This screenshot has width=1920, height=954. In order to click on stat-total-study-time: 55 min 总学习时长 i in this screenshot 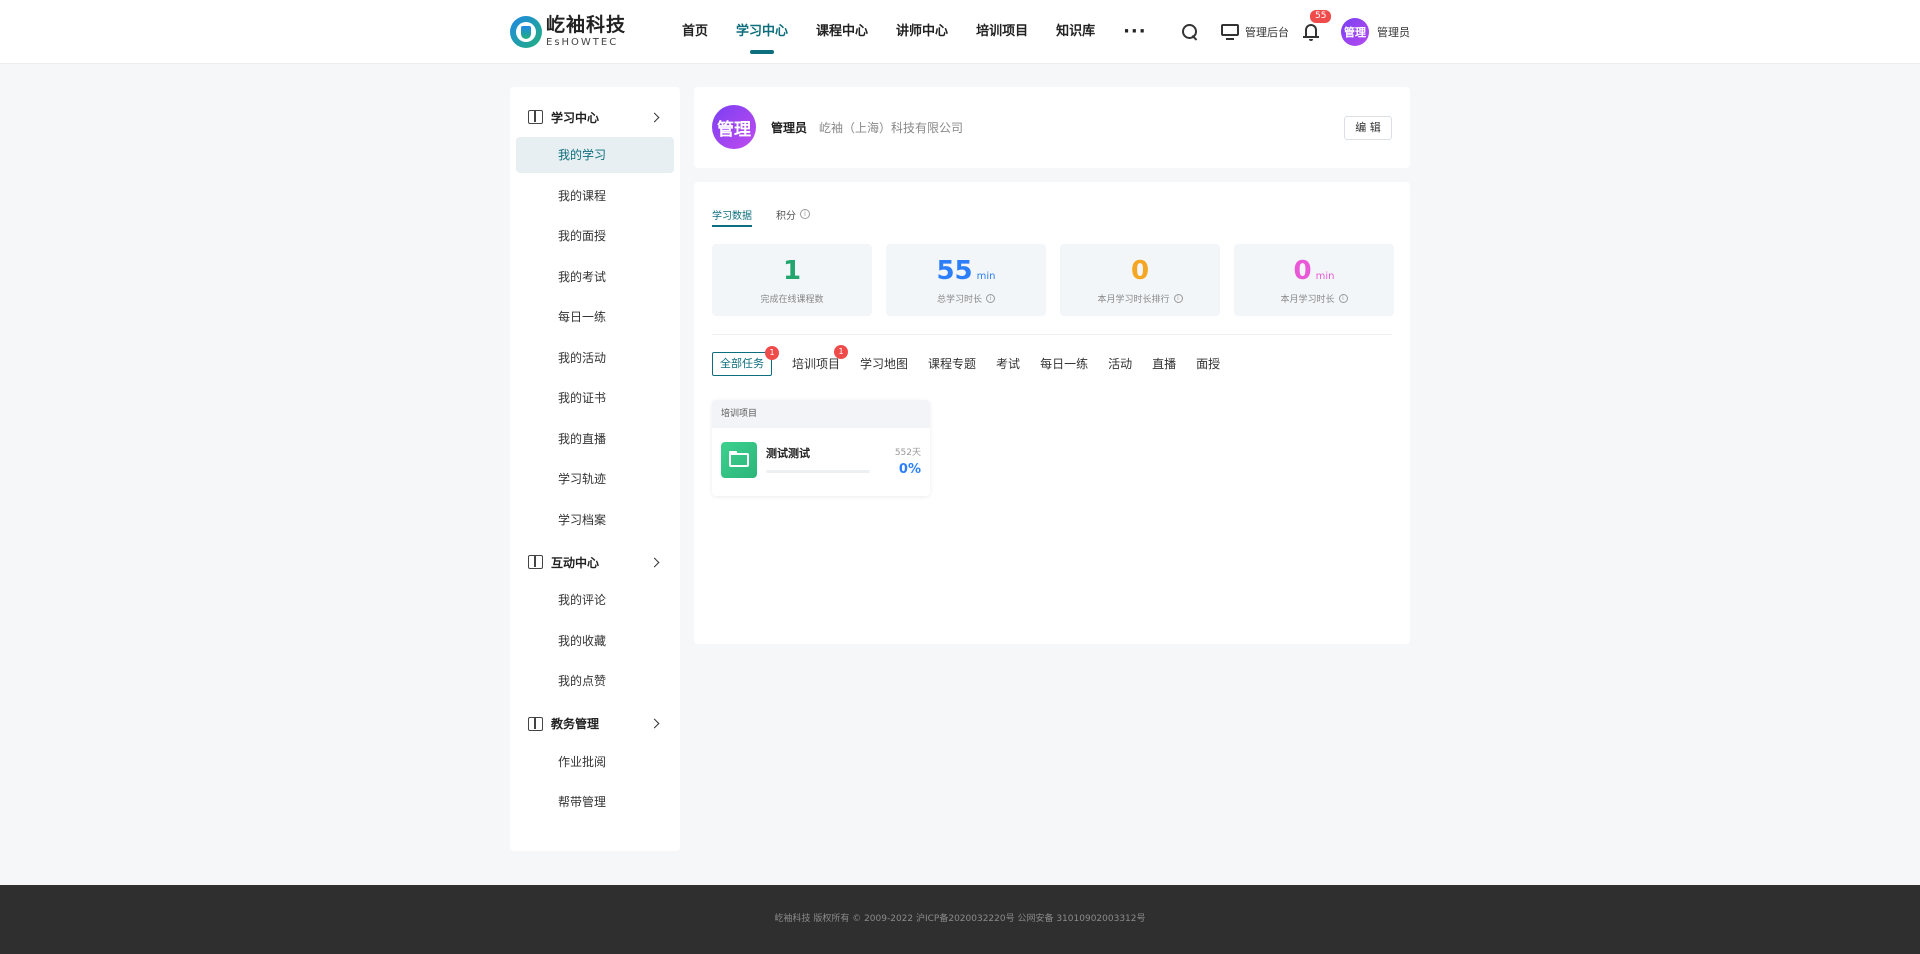, I will do `click(966, 280)`.